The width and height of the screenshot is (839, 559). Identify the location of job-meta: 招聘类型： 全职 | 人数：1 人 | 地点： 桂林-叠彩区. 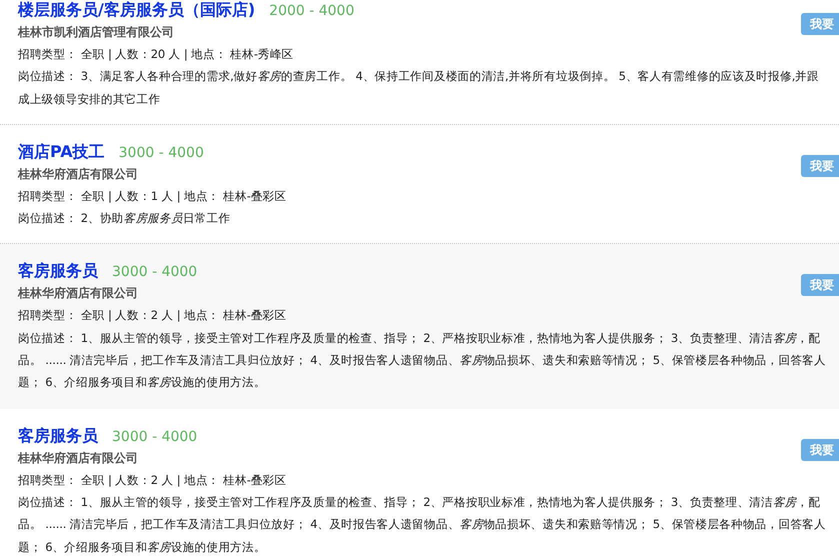
(153, 196).